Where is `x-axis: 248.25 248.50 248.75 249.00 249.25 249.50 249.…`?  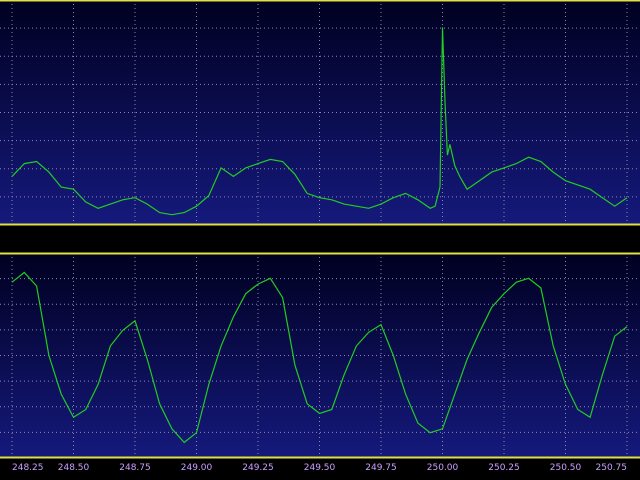
x-axis: 248.25 248.50 248.75 249.00 249.25 249.50 249.… is located at coordinates (319, 468).